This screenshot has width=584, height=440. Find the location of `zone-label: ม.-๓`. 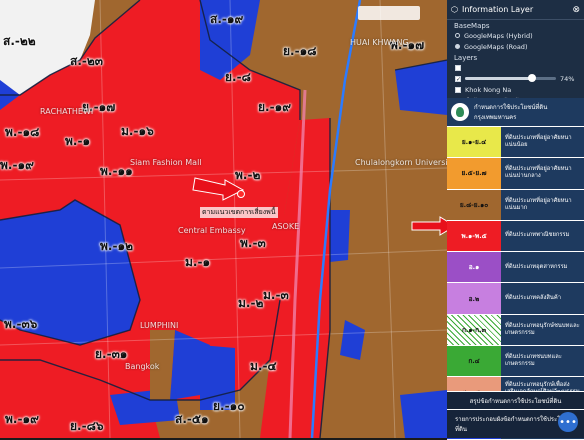

zone-label: ม.-๓ is located at coordinates (276, 295).